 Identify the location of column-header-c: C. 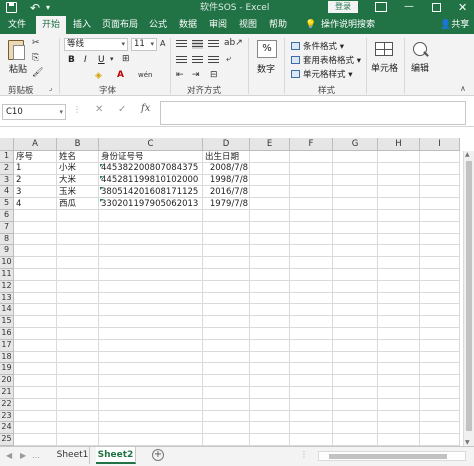
(151, 144).